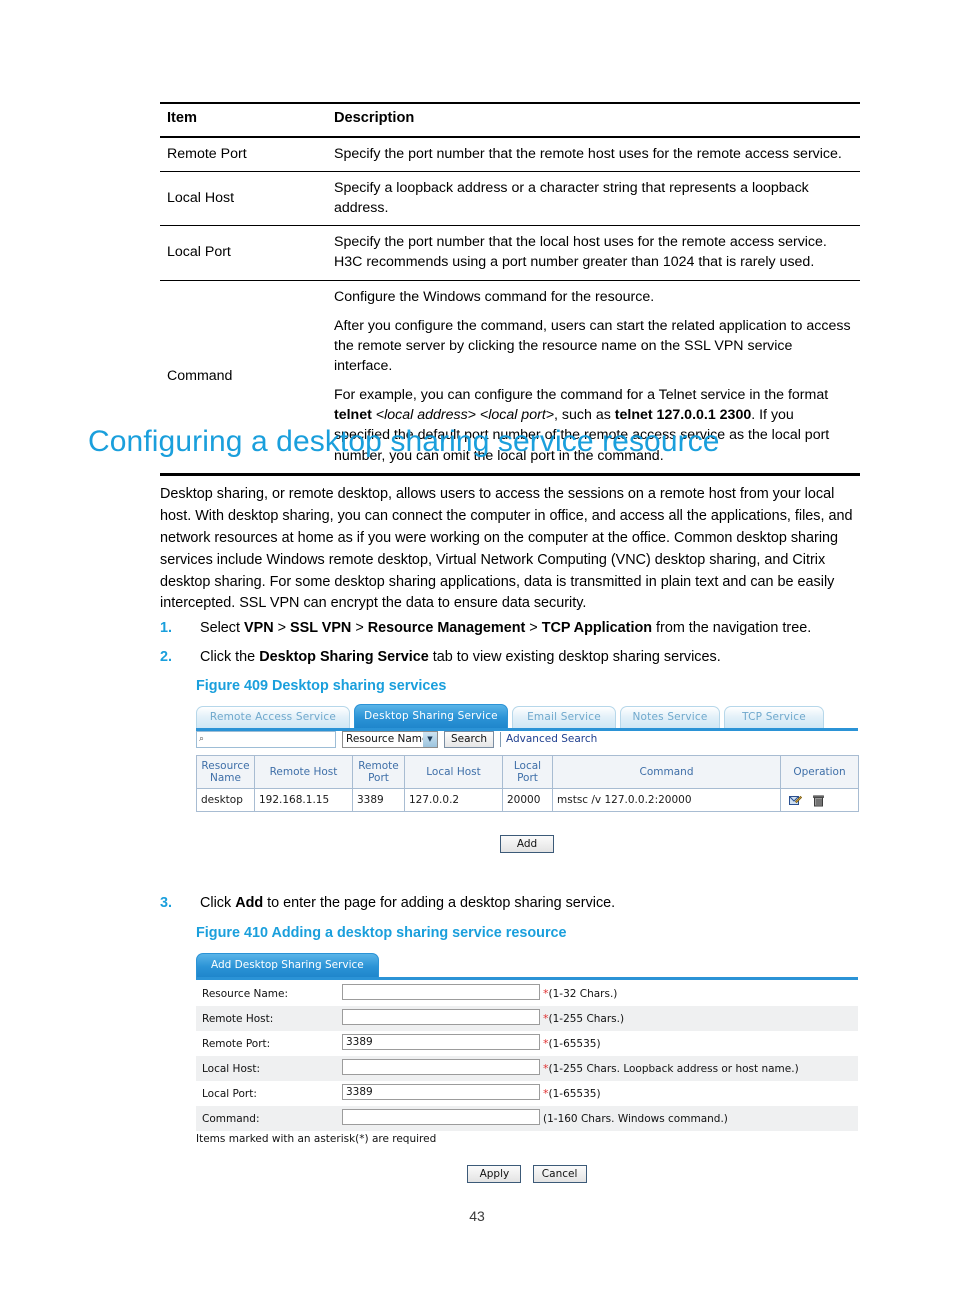  What do you see at coordinates (666, 800) in the screenshot?
I see `cell-command: mstsc /v 127.0.0.2:20000` at bounding box center [666, 800].